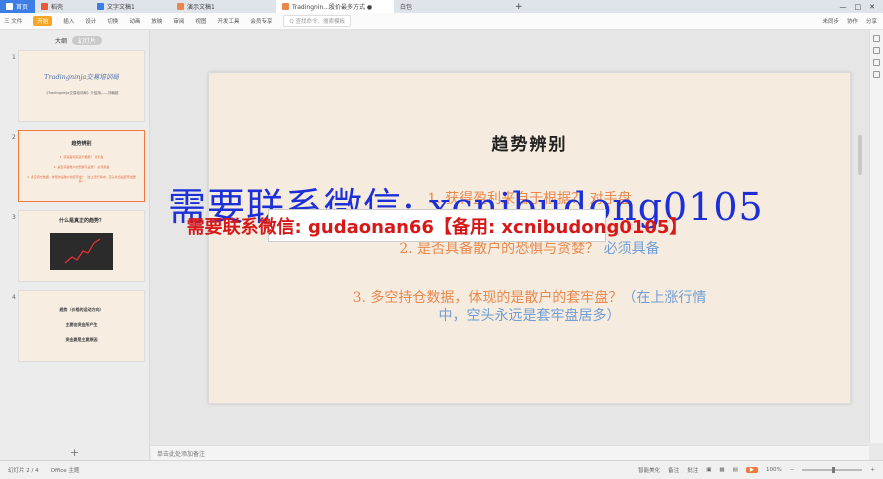 Image resolution: width=883 pixels, height=479 pixels. Describe the element at coordinates (499, 249) in the screenshot. I see `line-text: 2. 是否具备散户的恐惧与贪婪？` at that location.